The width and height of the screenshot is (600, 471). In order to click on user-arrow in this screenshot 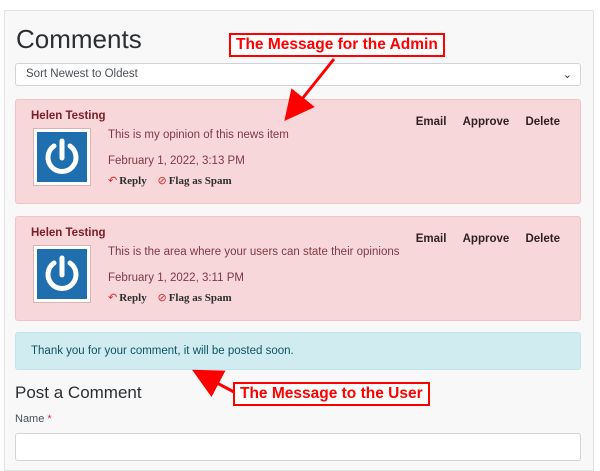, I will do `click(213, 383)`.